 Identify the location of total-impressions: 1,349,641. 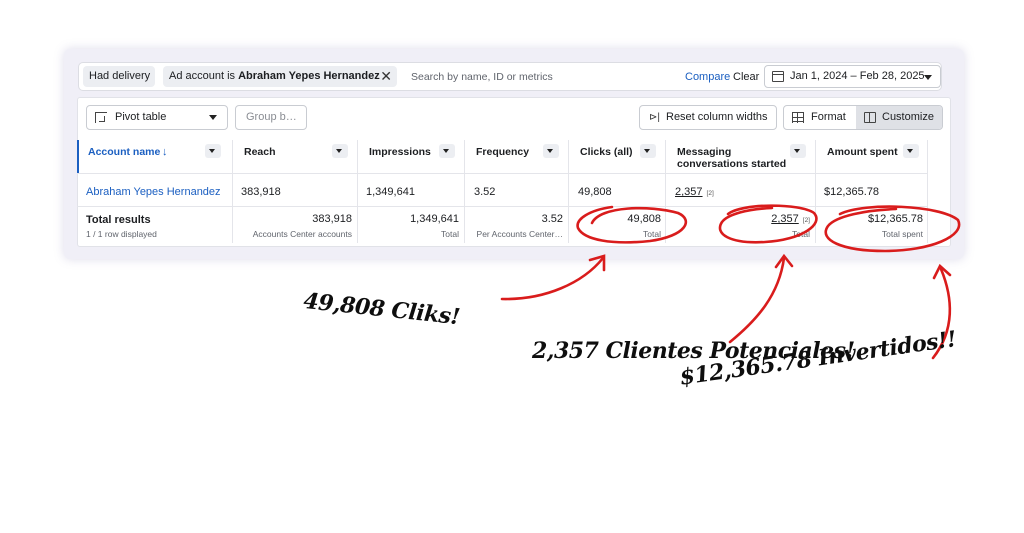
(434, 219).